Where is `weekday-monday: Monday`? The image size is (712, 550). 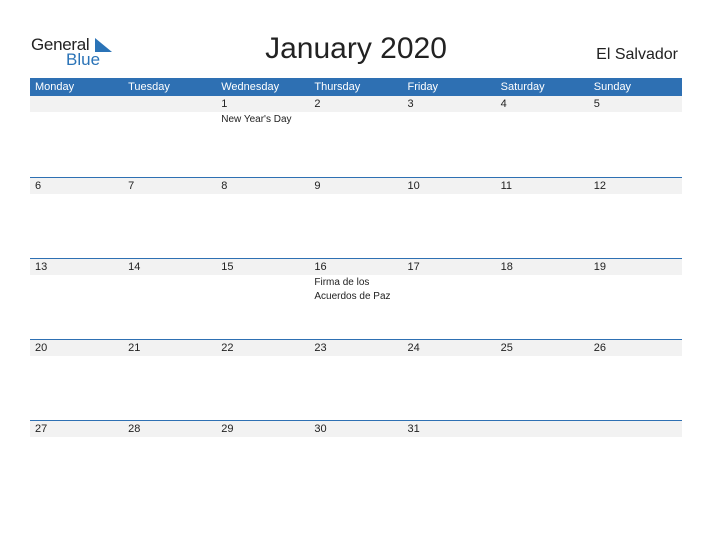
weekday-monday: Monday is located at coordinates (55, 87).